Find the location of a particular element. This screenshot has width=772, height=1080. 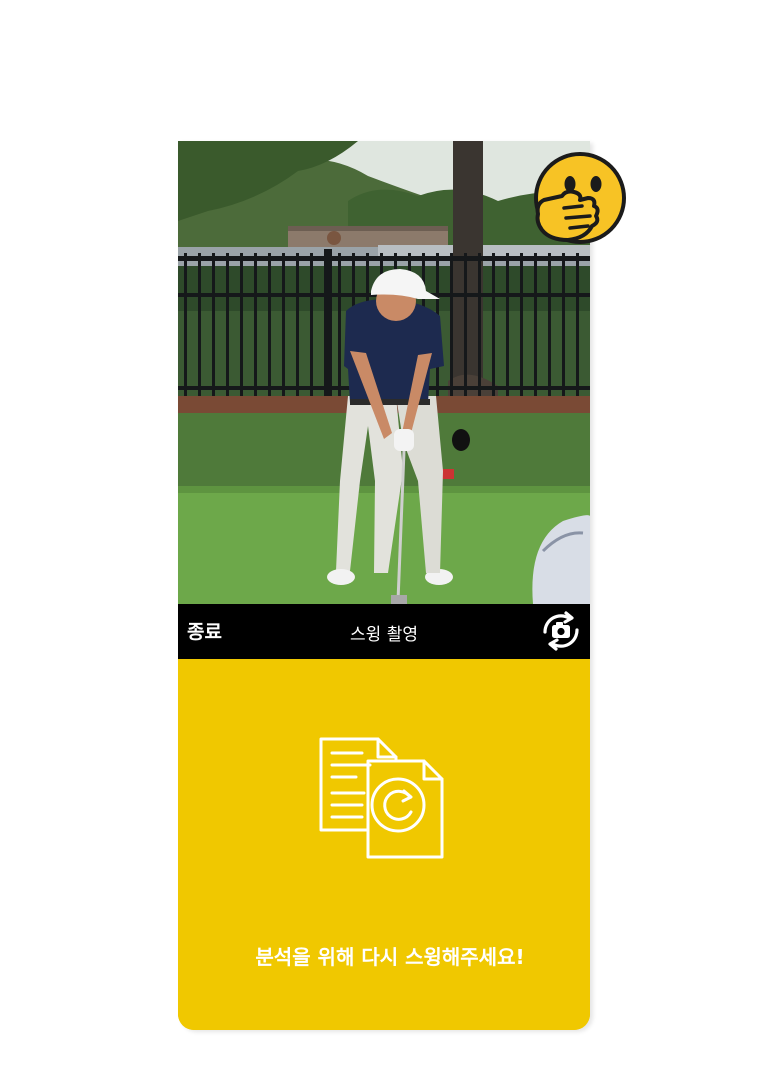

face-with-hand-over-mouth-icon is located at coordinates (580, 198).